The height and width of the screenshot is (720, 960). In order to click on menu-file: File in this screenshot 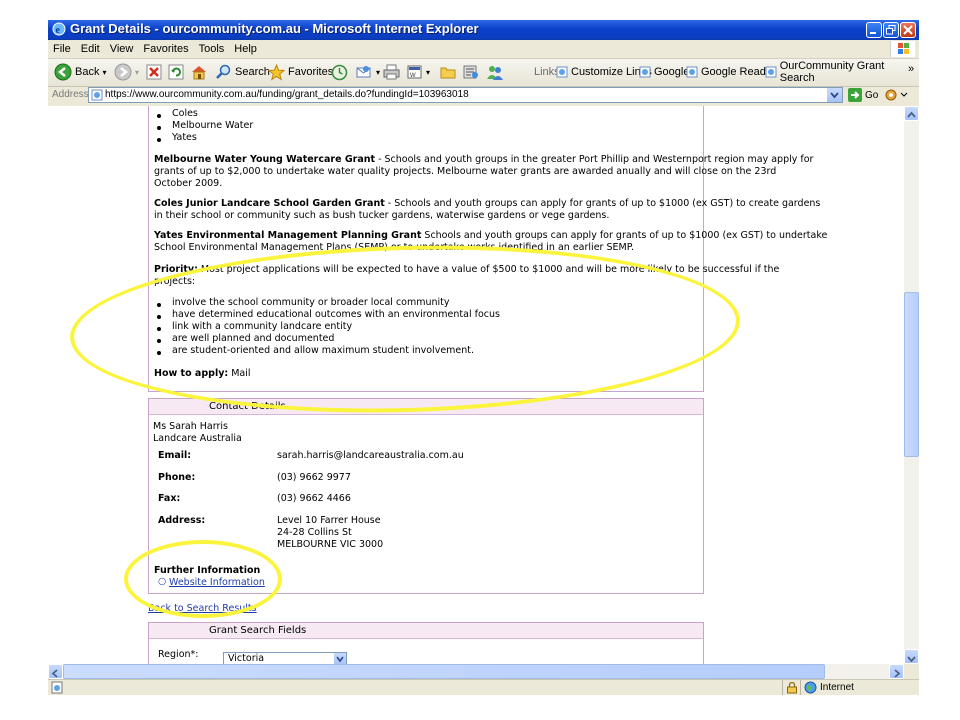, I will do `click(62, 48)`.